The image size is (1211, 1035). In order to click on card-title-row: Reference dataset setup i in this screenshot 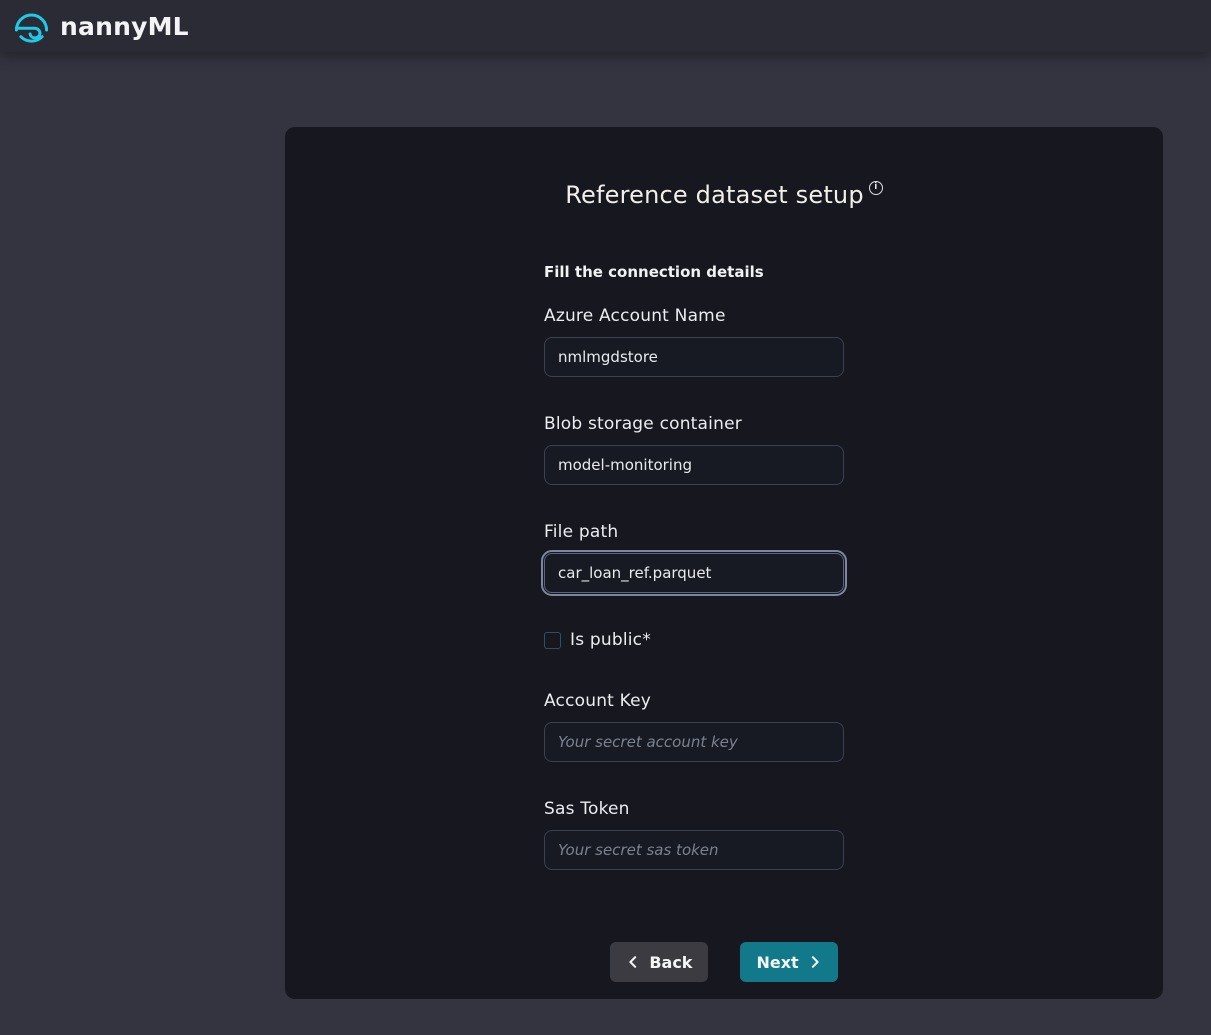, I will do `click(724, 196)`.